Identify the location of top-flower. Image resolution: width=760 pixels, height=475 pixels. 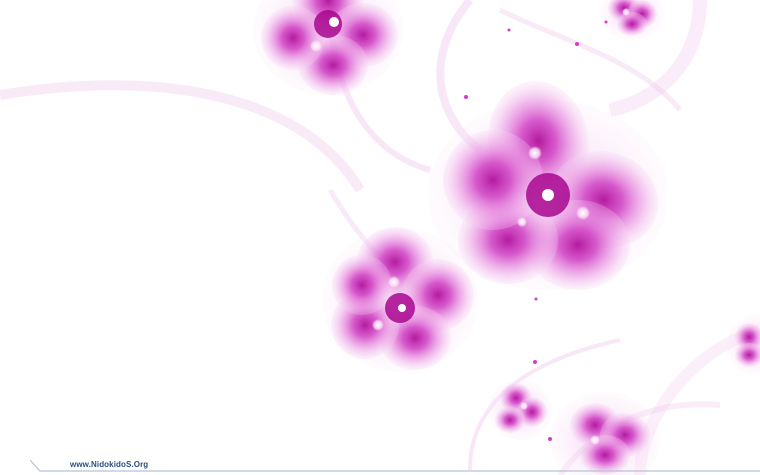
(328, 47).